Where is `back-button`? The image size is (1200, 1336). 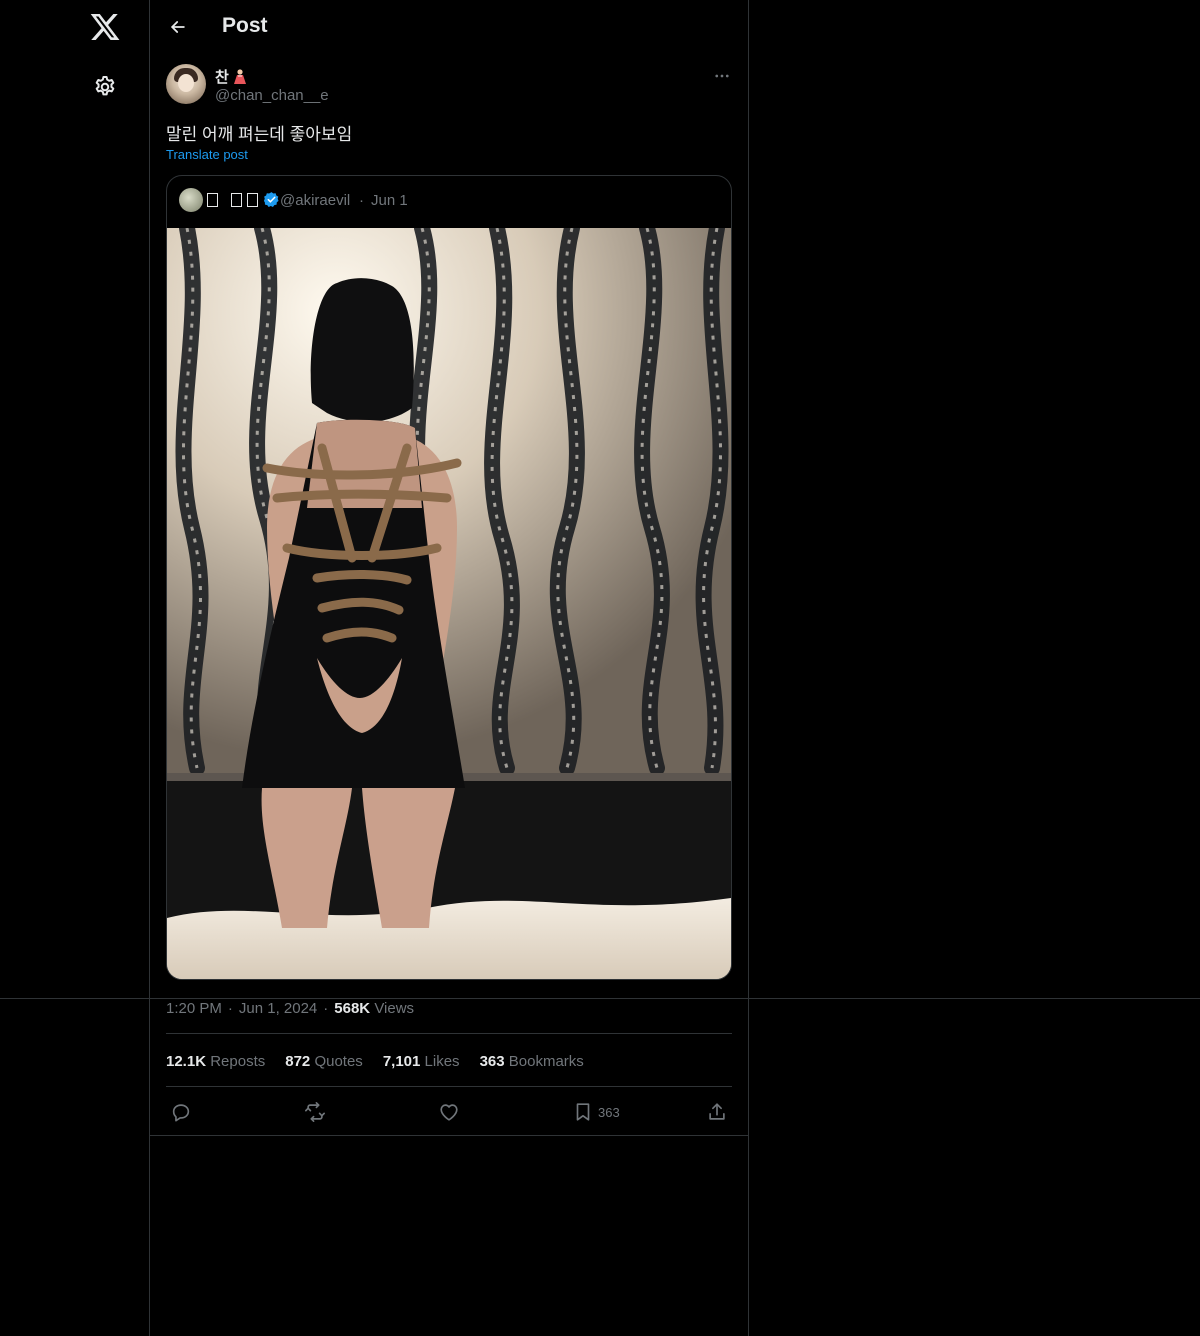 back-button is located at coordinates (178, 27).